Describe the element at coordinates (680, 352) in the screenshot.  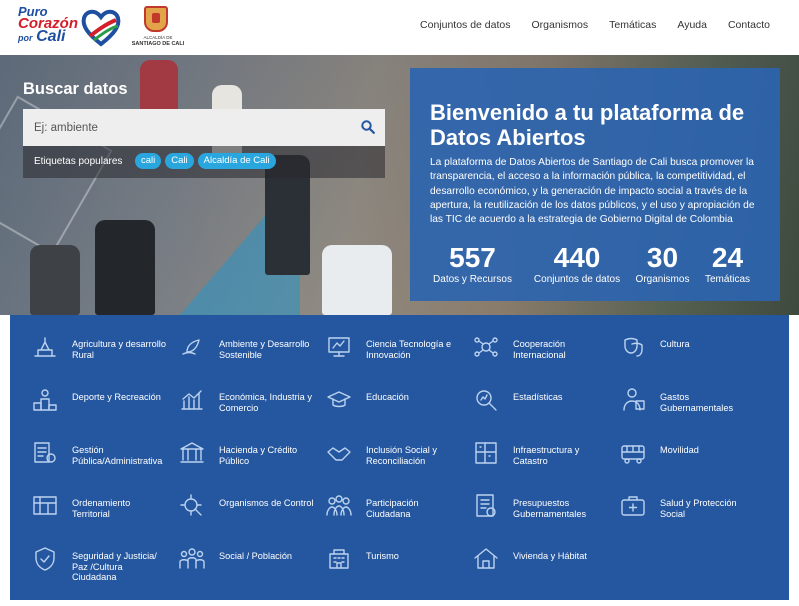
I see `category-tile: Cultura` at that location.